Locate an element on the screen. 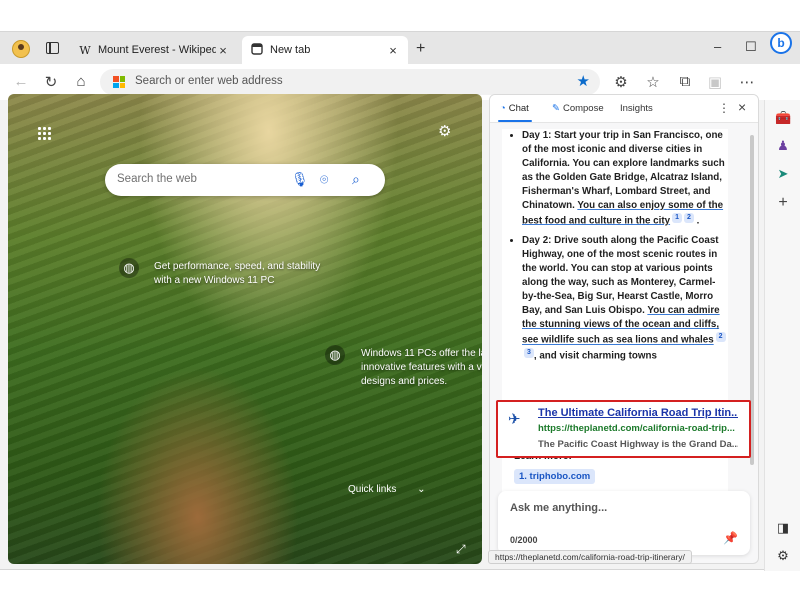  more-menu-icon: ⋯ is located at coordinates (747, 82).